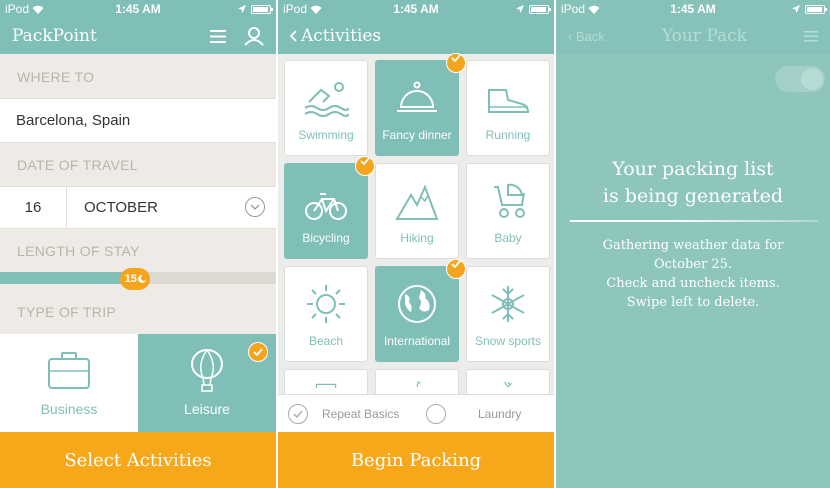 Image resolution: width=830 pixels, height=488 pixels. What do you see at coordinates (254, 36) in the screenshot?
I see `profile-icon` at bounding box center [254, 36].